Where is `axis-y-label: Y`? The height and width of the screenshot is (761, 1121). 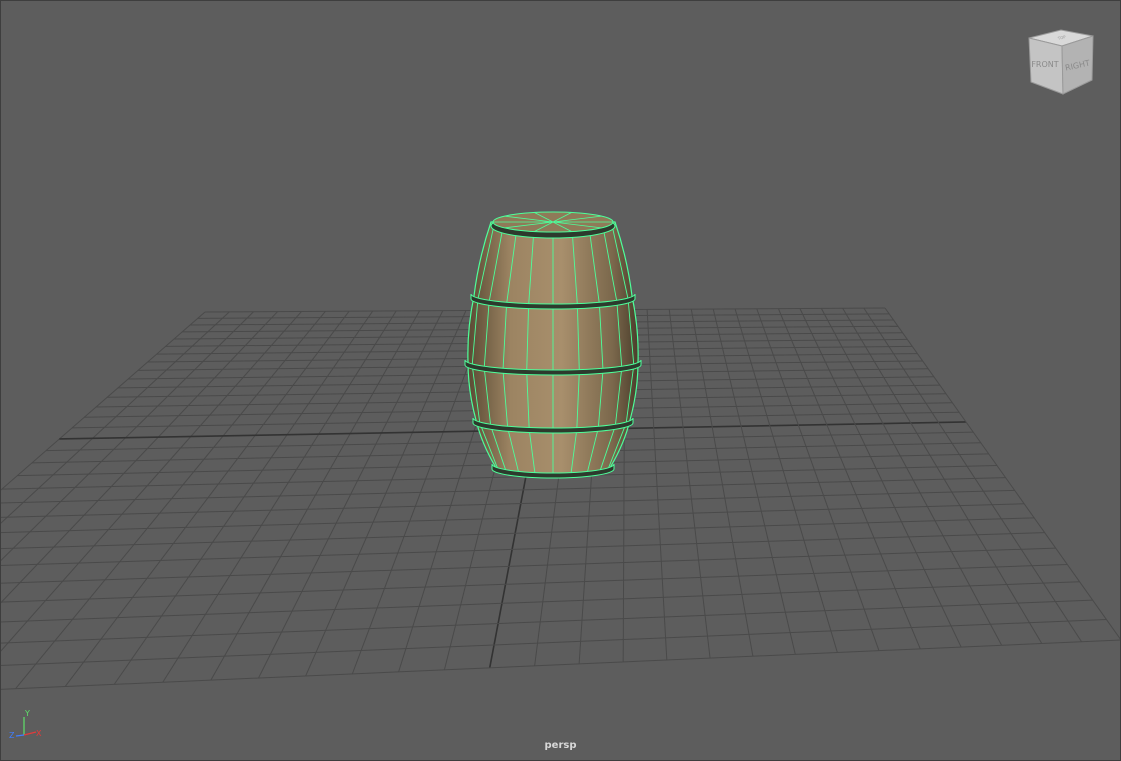 axis-y-label: Y is located at coordinates (27, 713).